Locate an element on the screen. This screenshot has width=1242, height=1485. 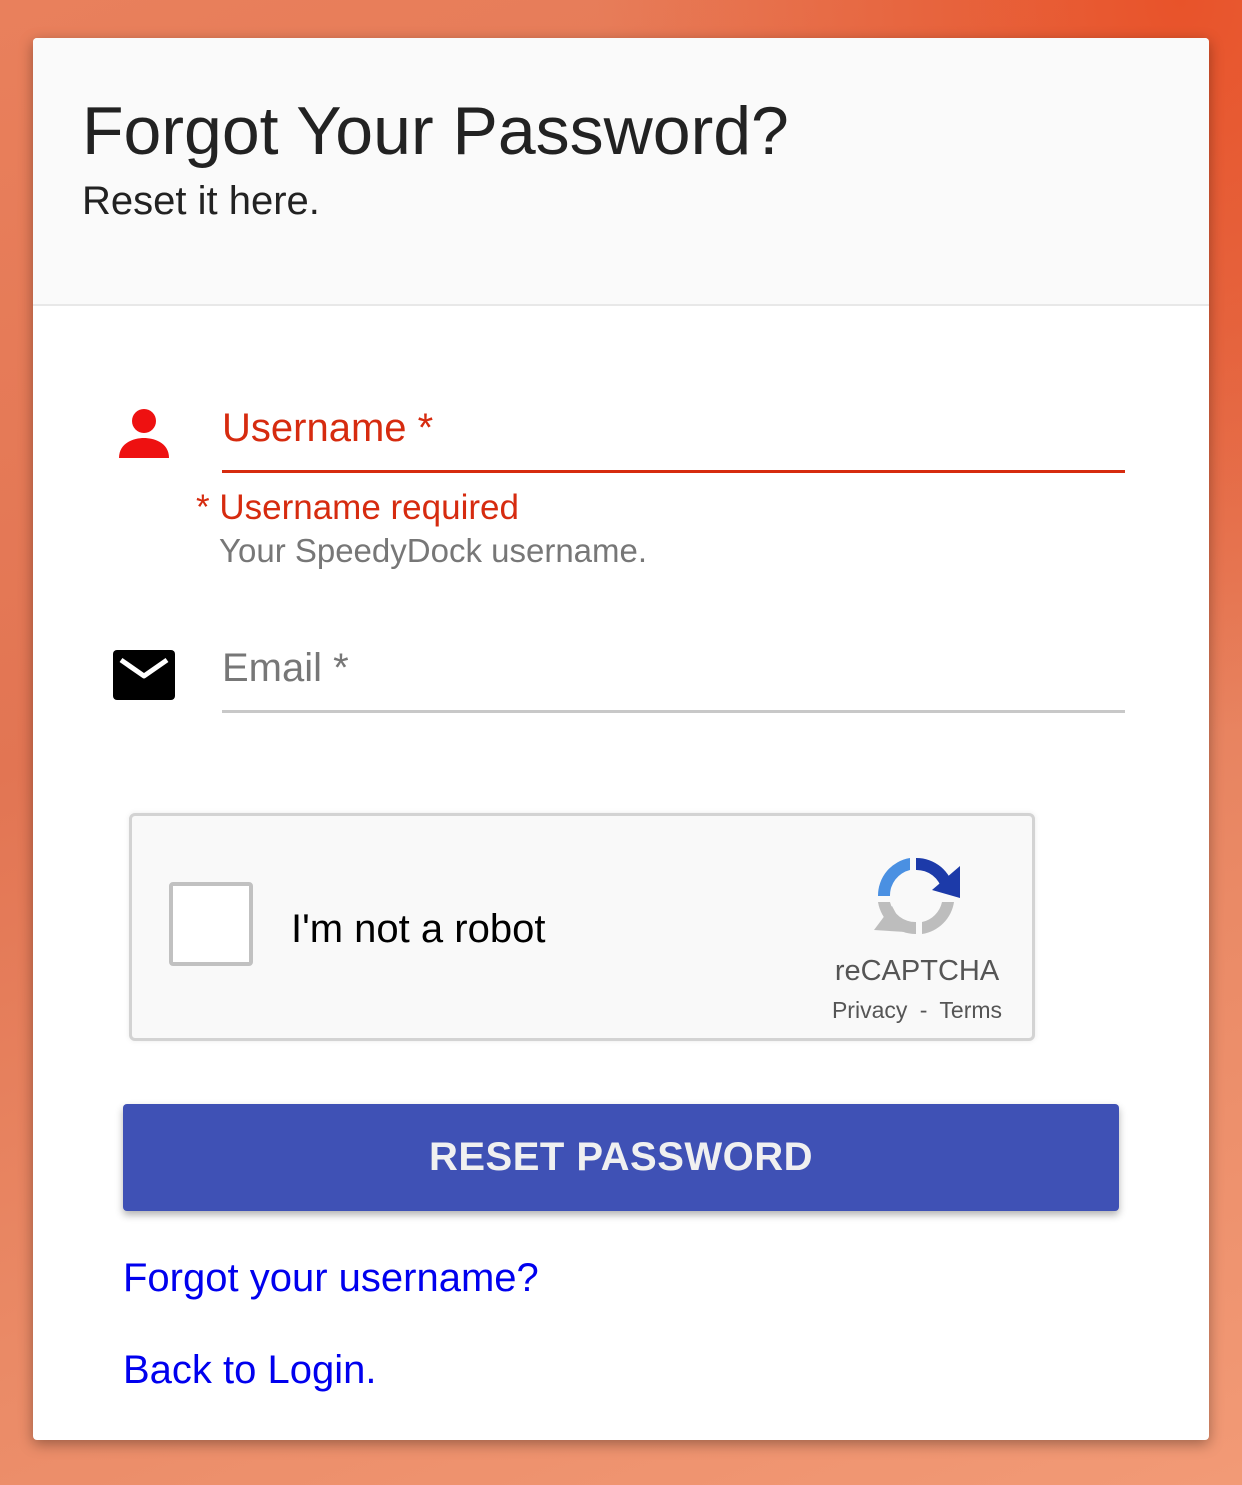
recaptcha-logo-icon is located at coordinates (916, 896).